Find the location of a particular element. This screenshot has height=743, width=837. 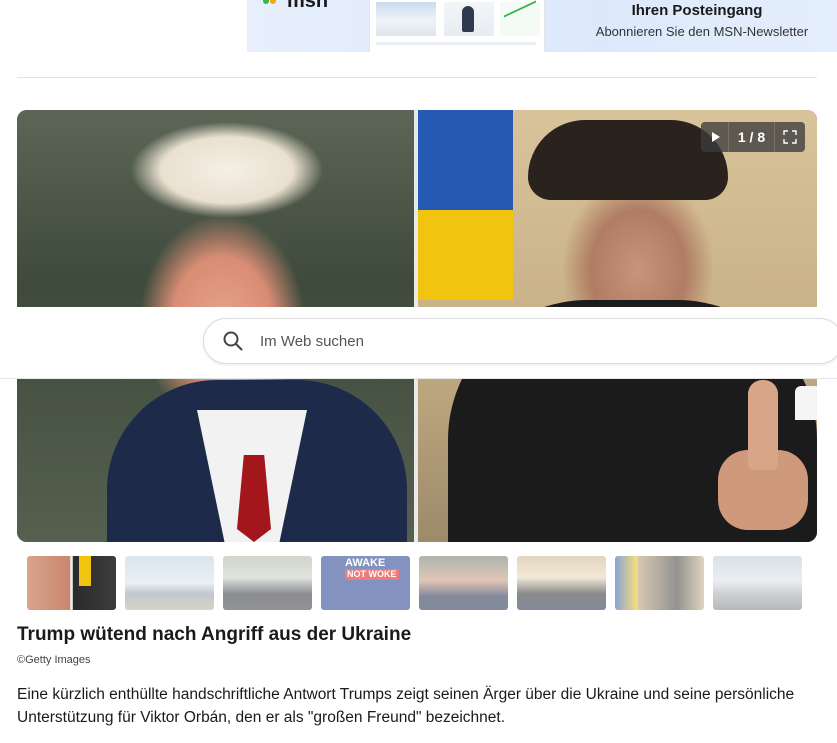

search-input is located at coordinates (520, 341).